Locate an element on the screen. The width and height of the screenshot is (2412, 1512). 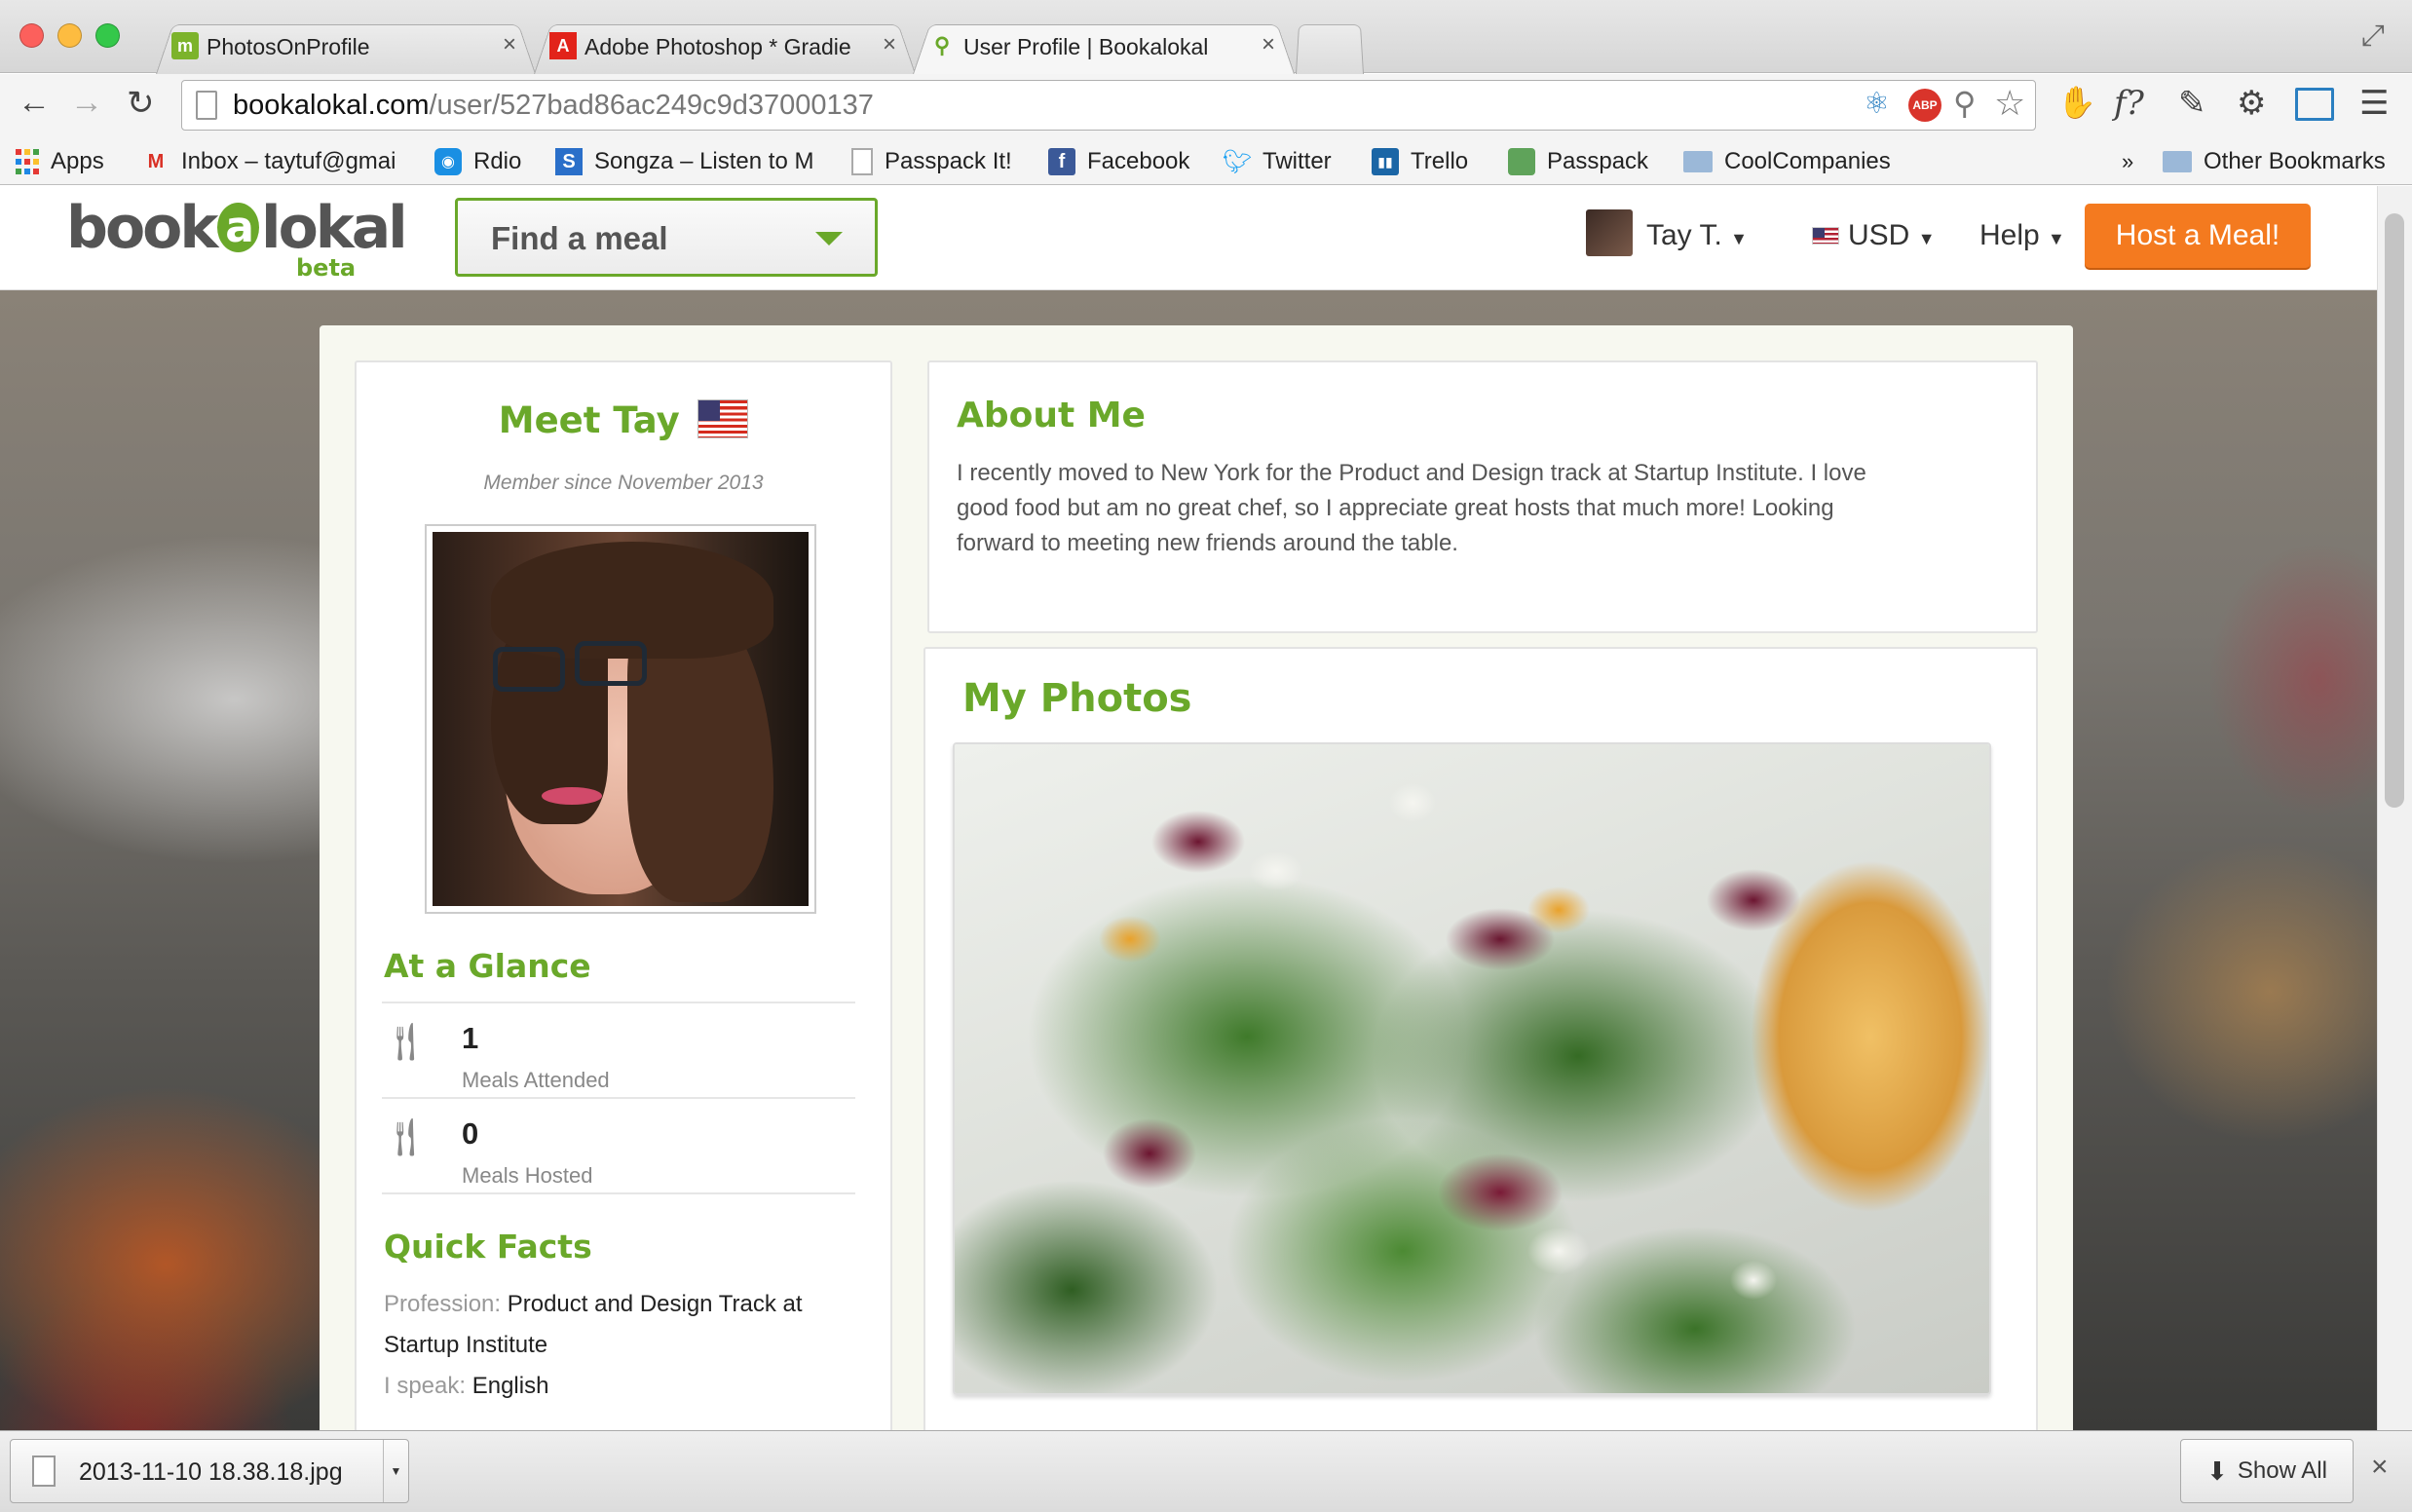
close-window-button is located at coordinates (31, 35).